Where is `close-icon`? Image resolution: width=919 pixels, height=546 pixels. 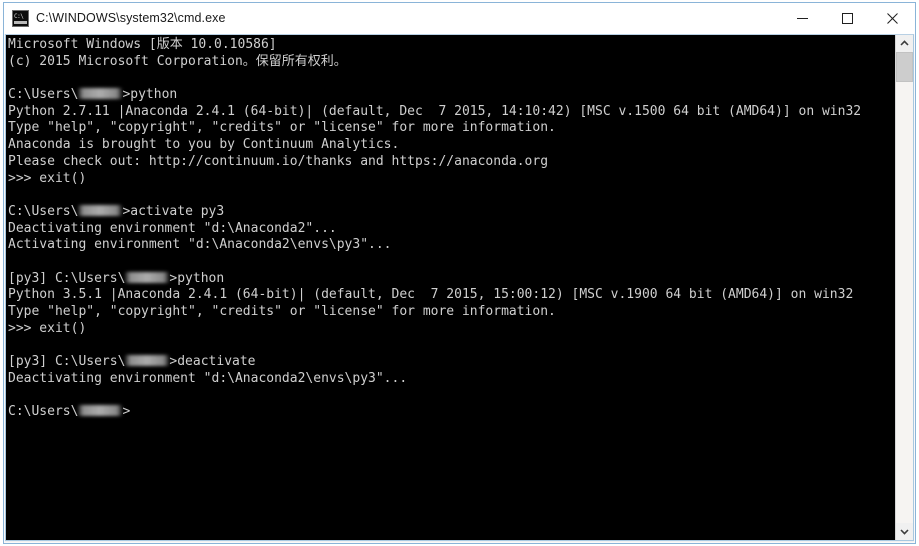
close-icon is located at coordinates (892, 18).